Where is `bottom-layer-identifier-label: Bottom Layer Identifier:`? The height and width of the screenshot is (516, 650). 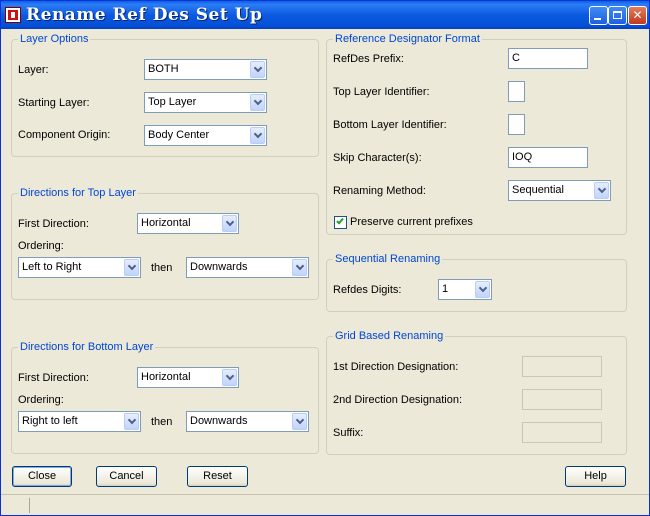 bottom-layer-identifier-label: Bottom Layer Identifier: is located at coordinates (390, 125).